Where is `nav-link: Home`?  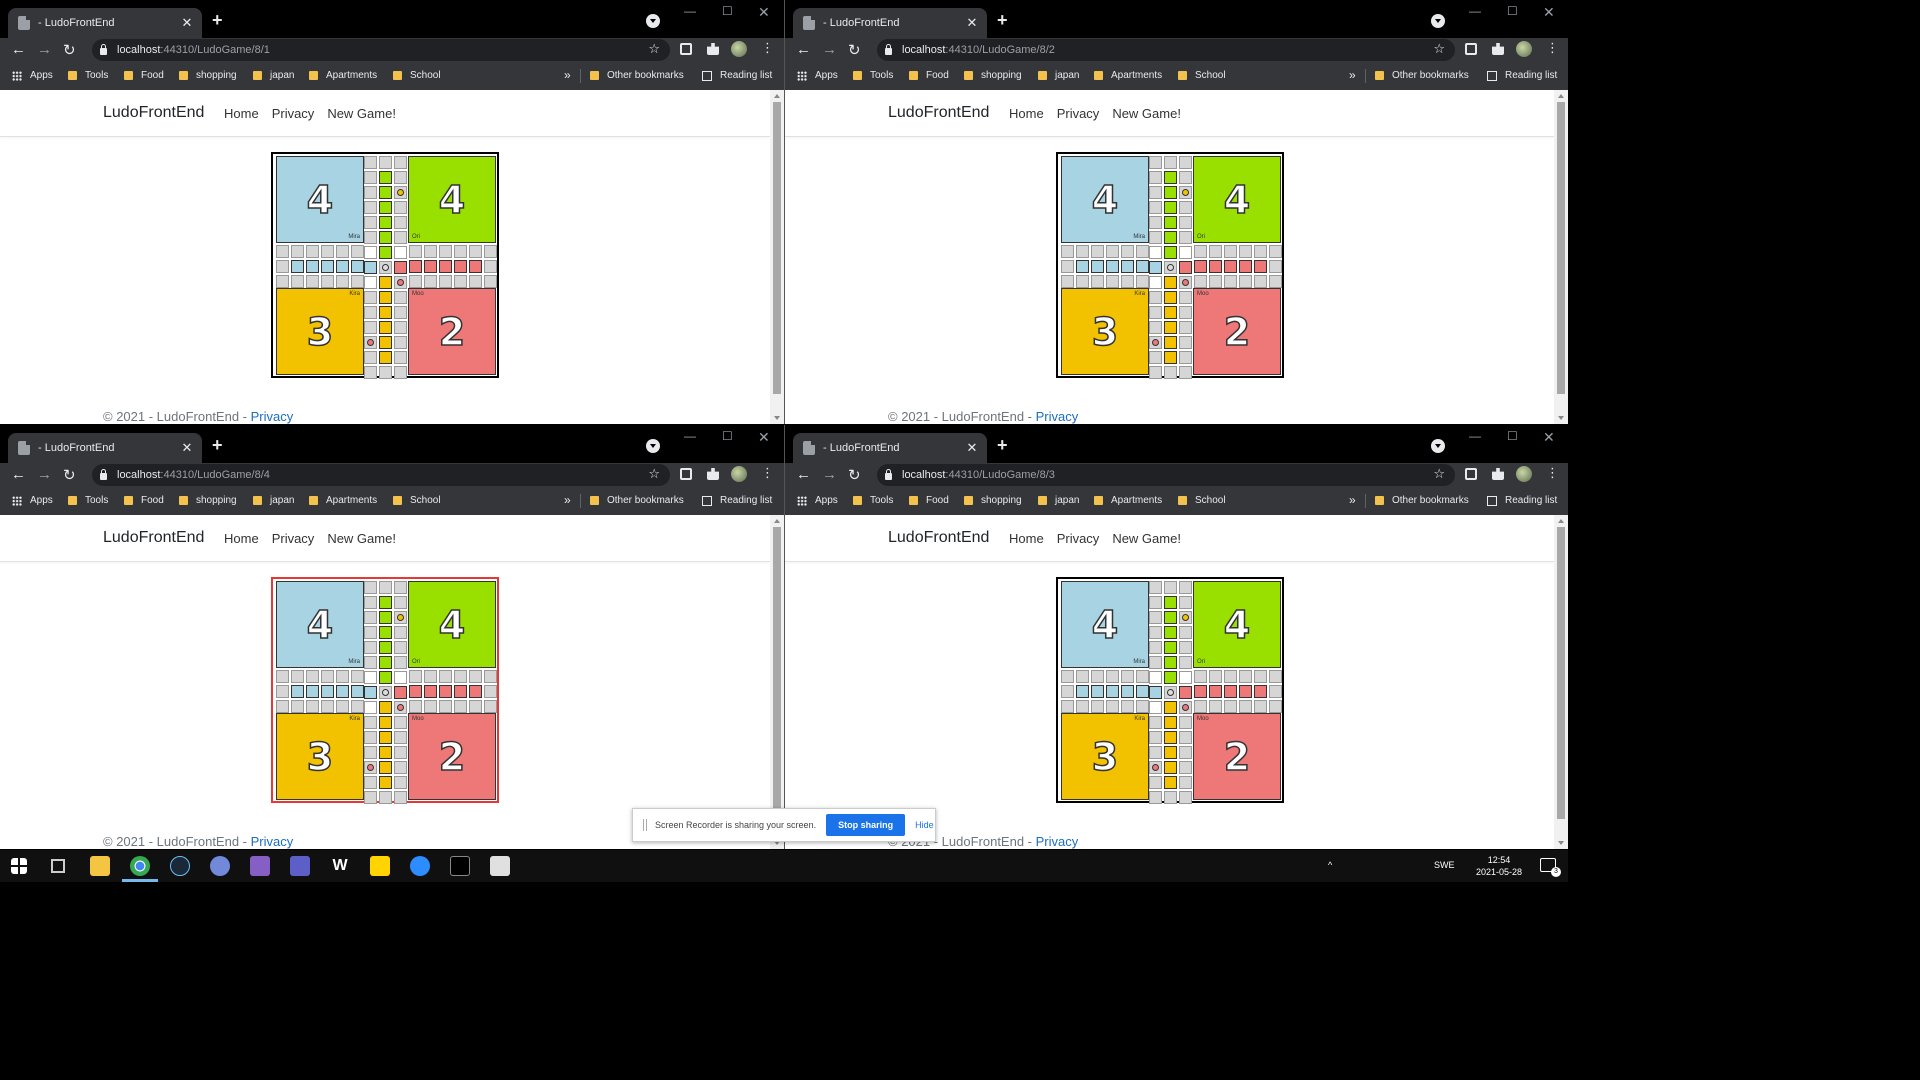
nav-link: Home is located at coordinates (241, 538).